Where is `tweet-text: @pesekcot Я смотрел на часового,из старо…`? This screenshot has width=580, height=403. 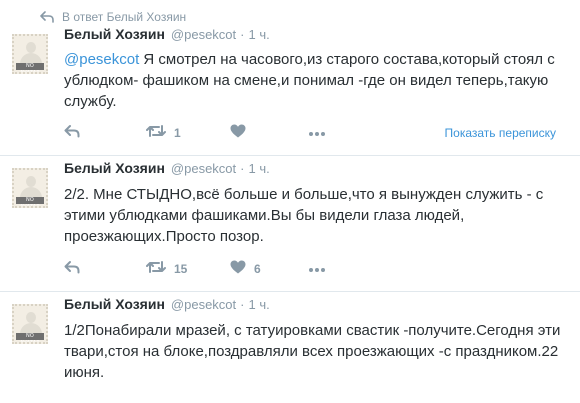 tweet-text: @pesekcot Я смотрел на часового,из старо… is located at coordinates (316, 80).